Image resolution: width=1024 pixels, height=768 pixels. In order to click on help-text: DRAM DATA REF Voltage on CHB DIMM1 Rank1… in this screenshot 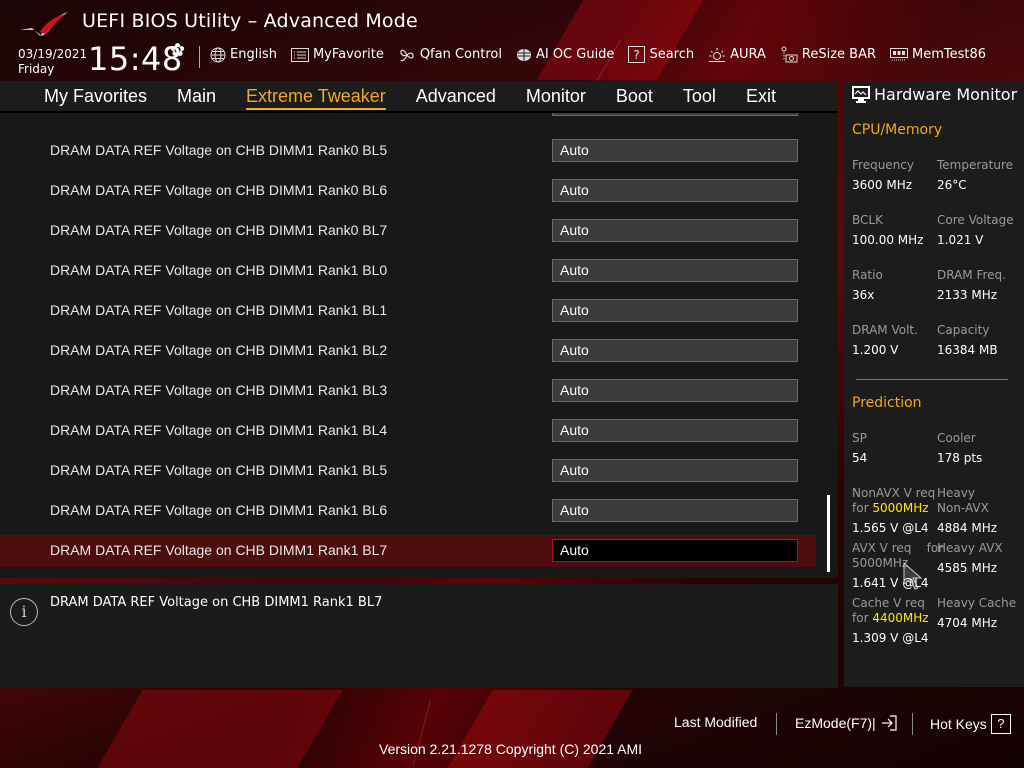, I will do `click(216, 602)`.